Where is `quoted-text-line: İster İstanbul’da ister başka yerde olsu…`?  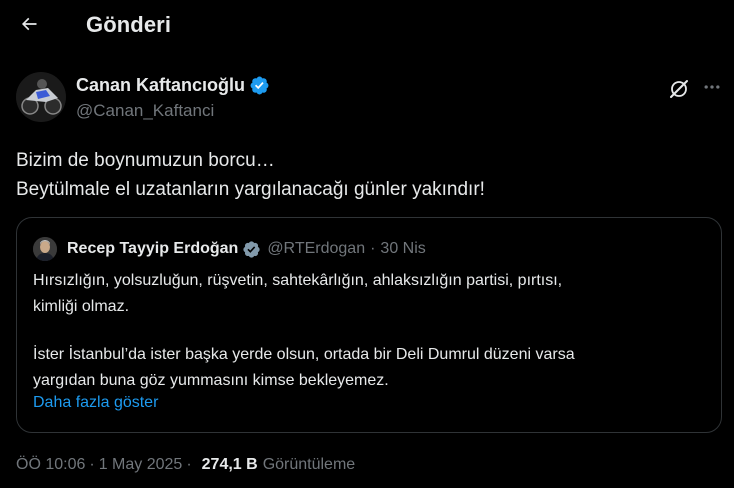
quoted-text-line: İster İstanbul’da ister başka yerde olsu… is located at coordinates (304, 354).